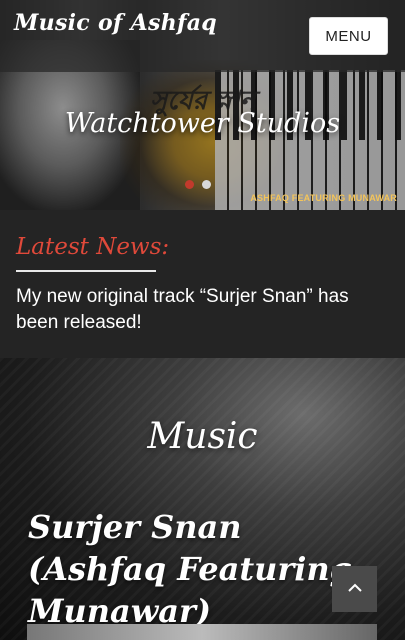  I want to click on hero-caption: ASHFAQ FEATURING MUNAWAR, so click(323, 198).